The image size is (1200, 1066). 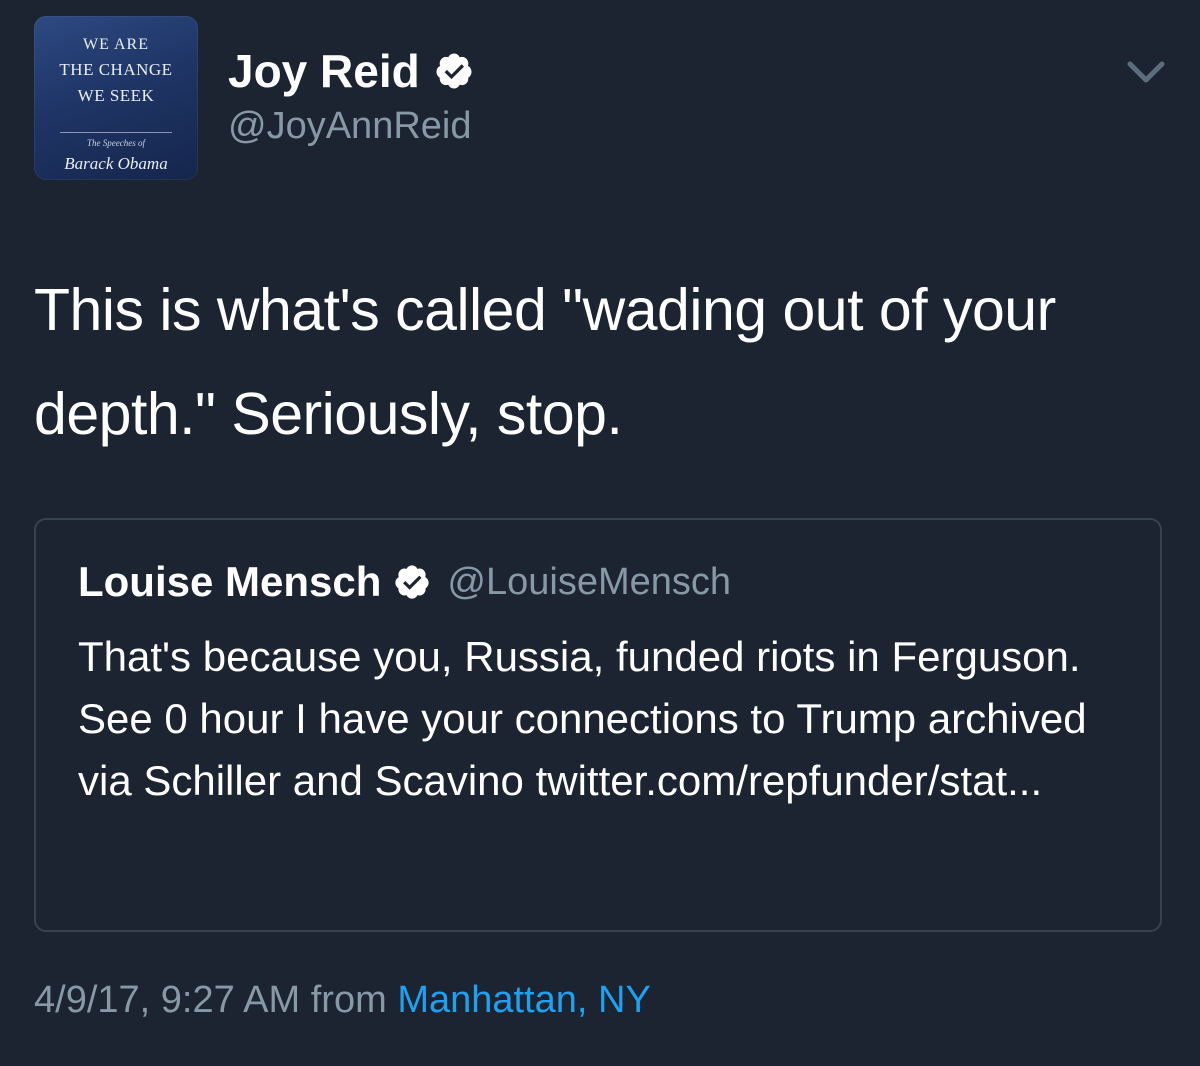 I want to click on avatar-text-line: Barack Obama, so click(x=116, y=163).